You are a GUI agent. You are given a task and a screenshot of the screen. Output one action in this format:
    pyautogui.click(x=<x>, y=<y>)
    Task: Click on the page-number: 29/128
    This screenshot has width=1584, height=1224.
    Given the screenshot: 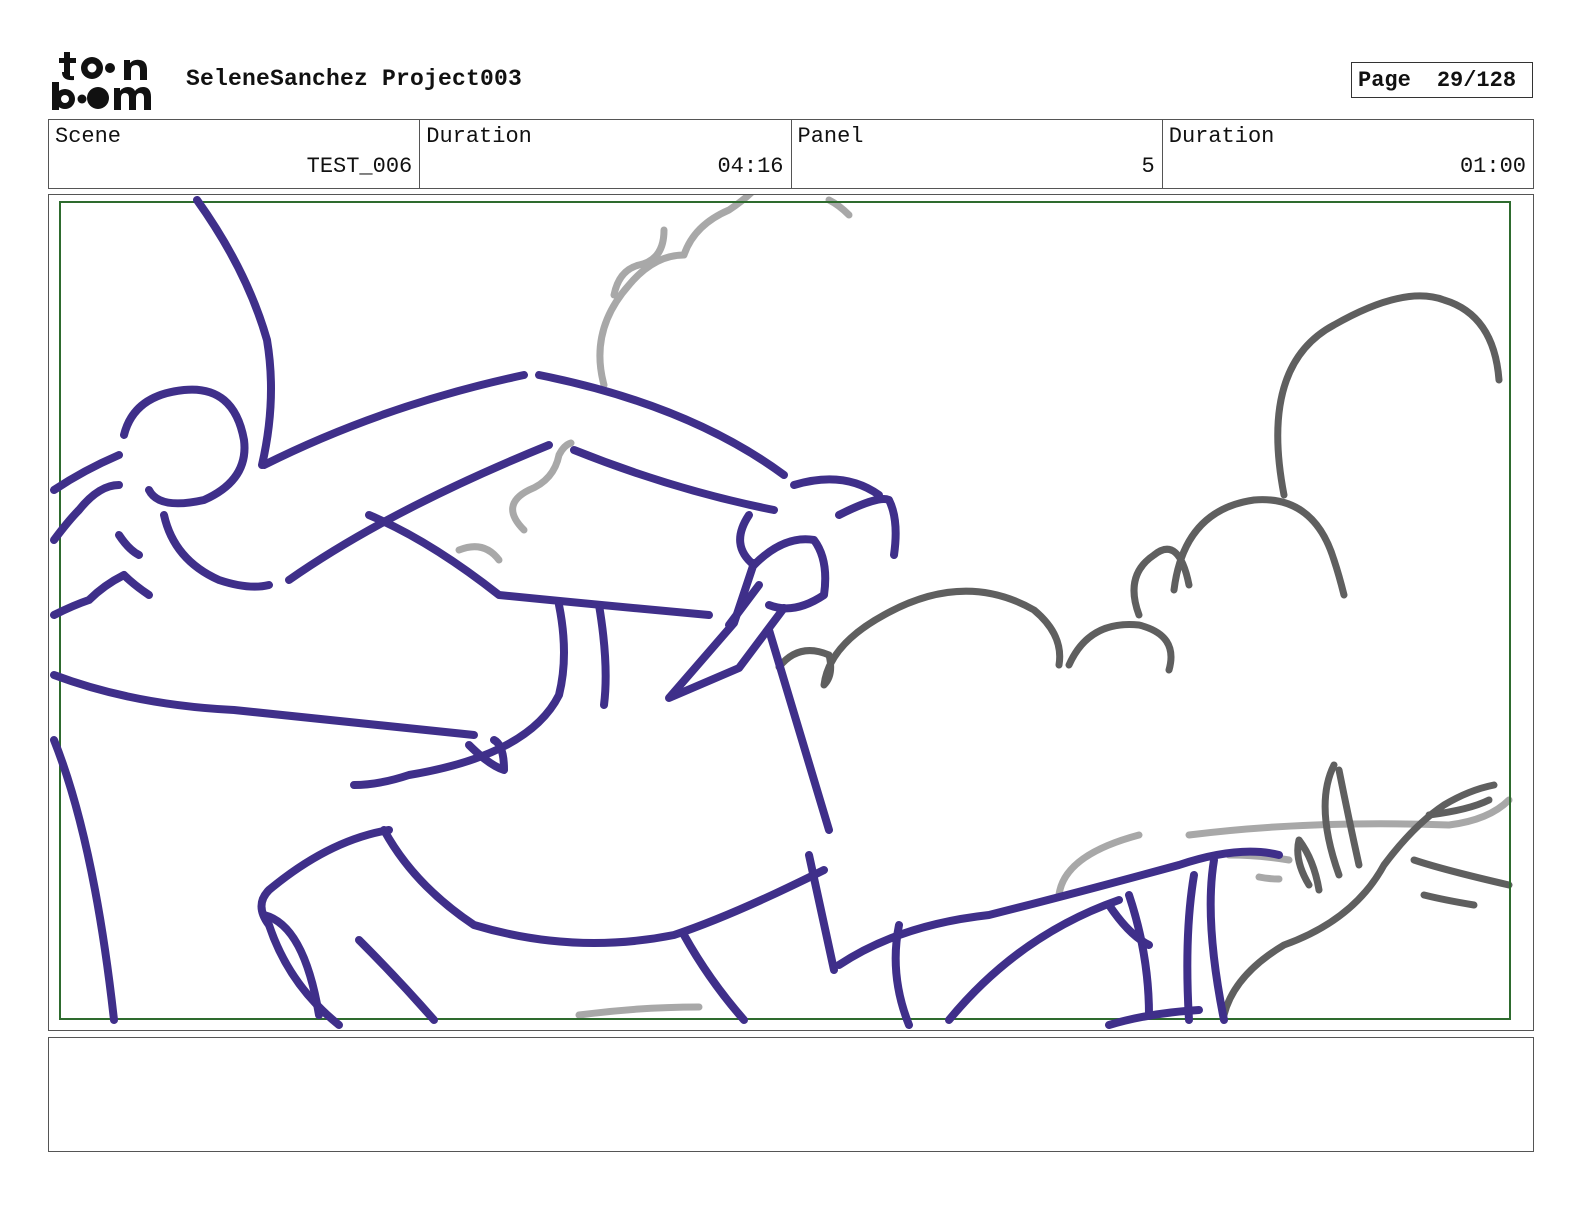 What is the action you would take?
    pyautogui.click(x=1476, y=80)
    